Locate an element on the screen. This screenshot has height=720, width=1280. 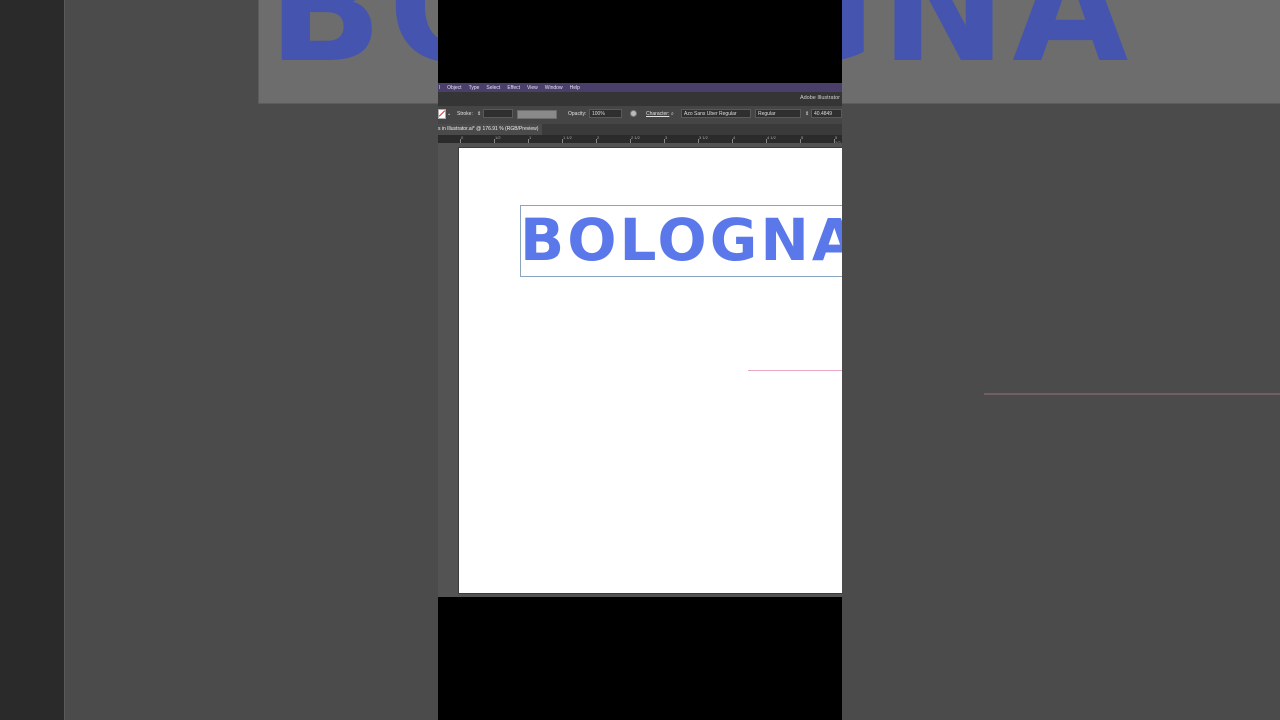
font-family-dropdown: Azo Sans Uber Regular is located at coordinates (716, 113).